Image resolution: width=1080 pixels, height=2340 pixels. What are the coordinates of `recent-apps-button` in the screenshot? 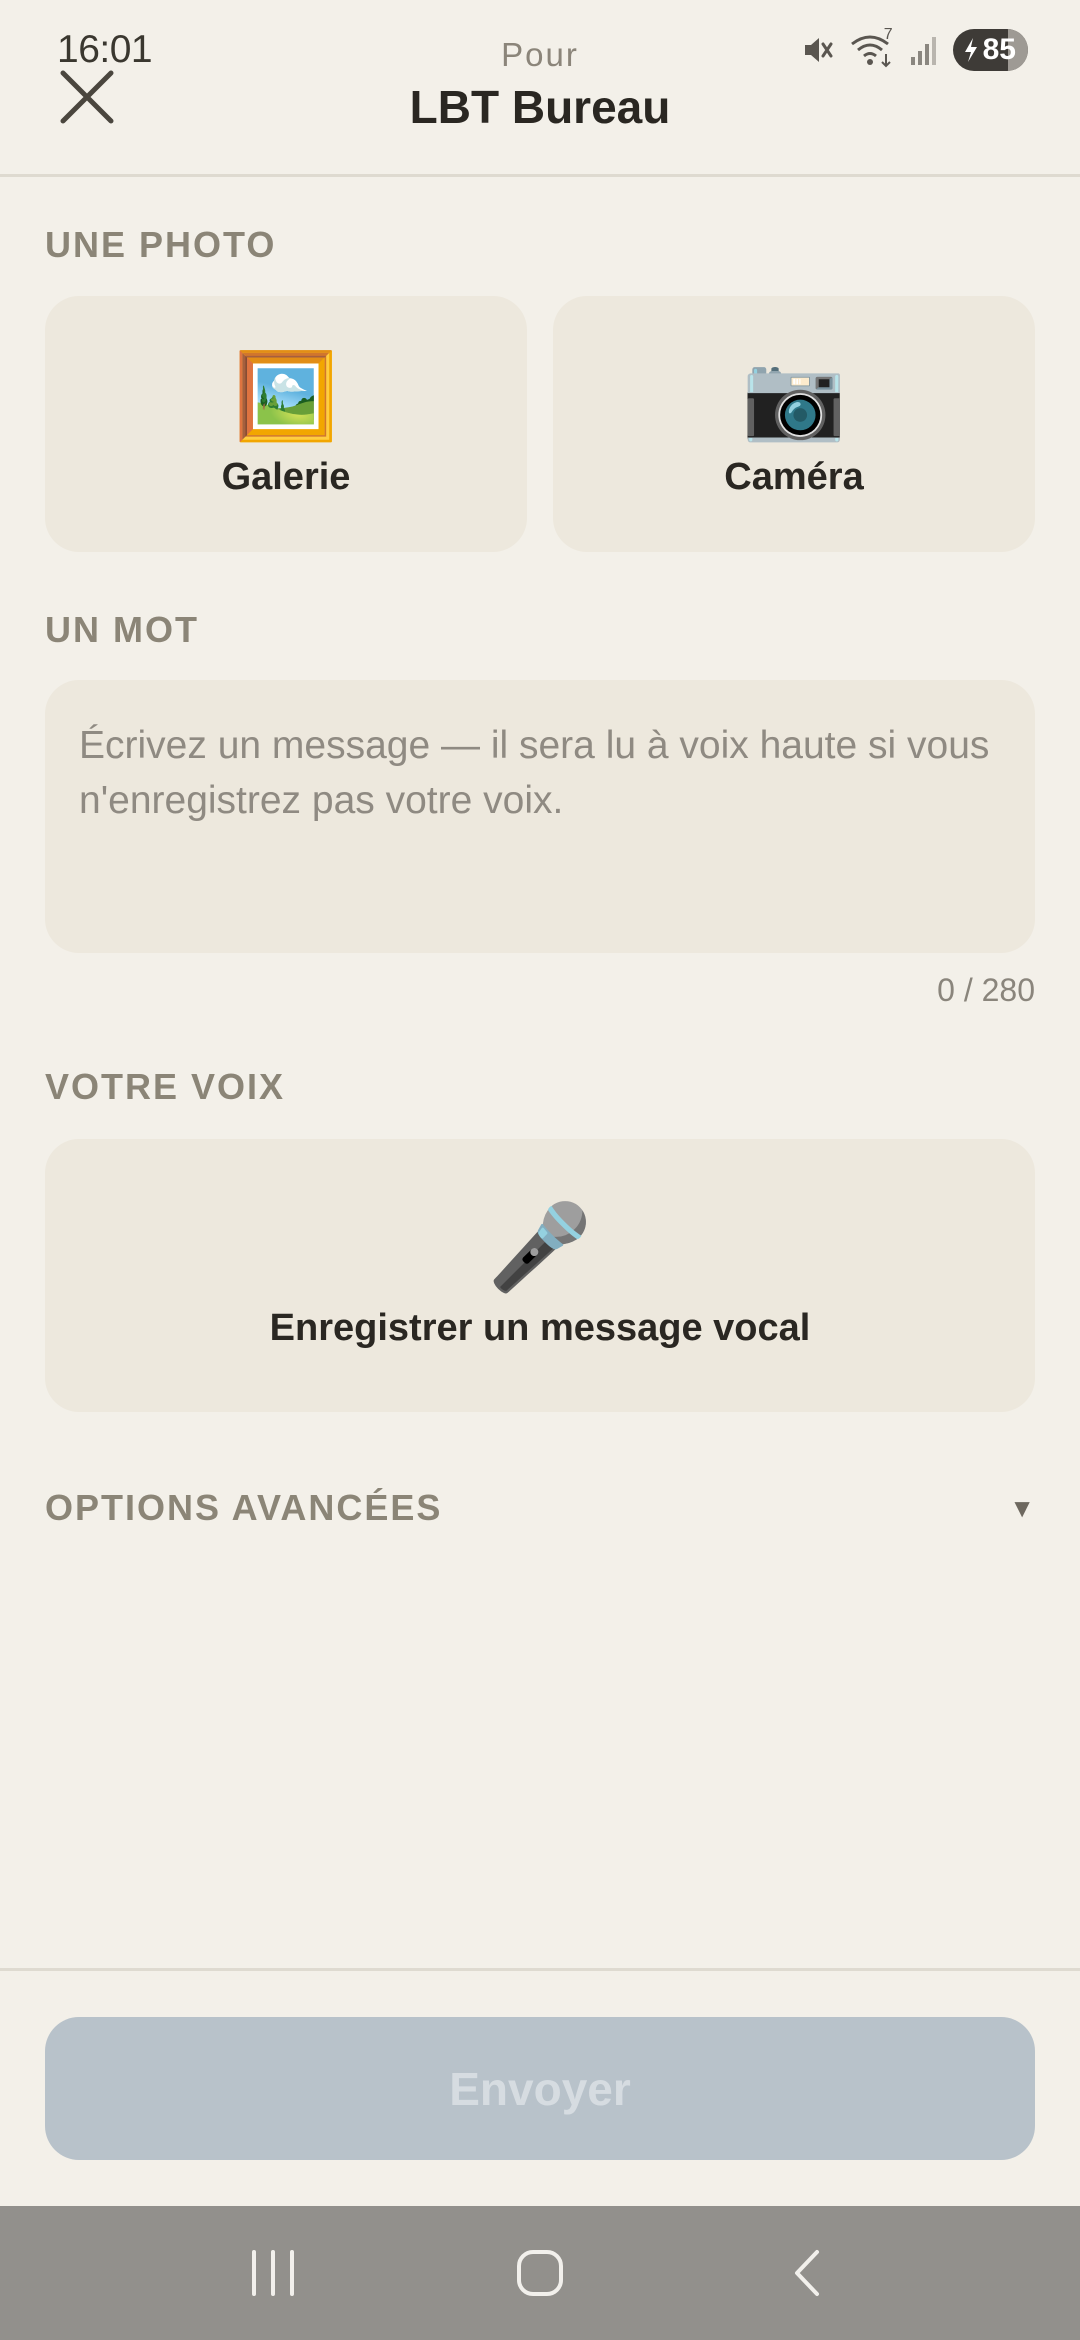 It's located at (273, 2273).